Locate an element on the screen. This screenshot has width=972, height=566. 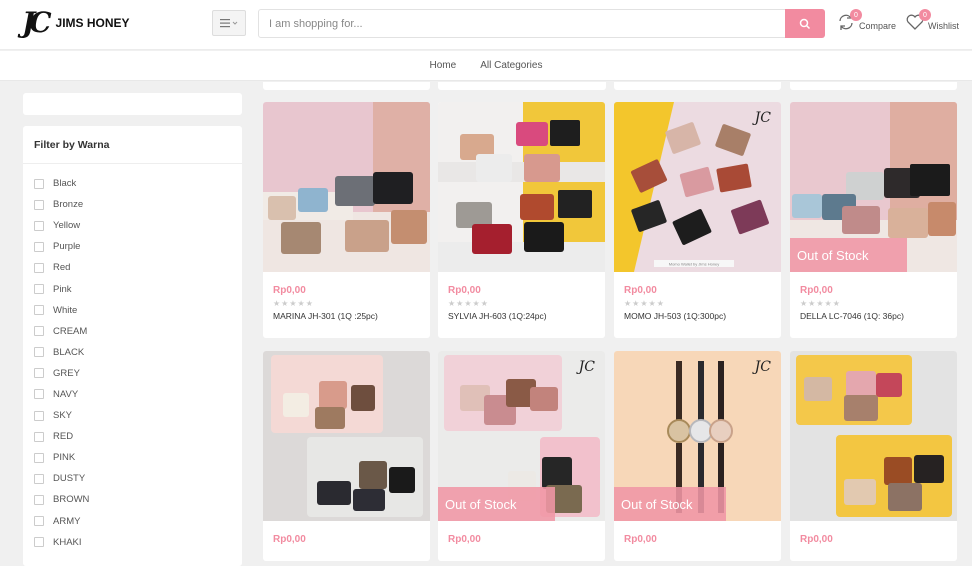
nav-all-categories: All Categories is located at coordinates (511, 65).